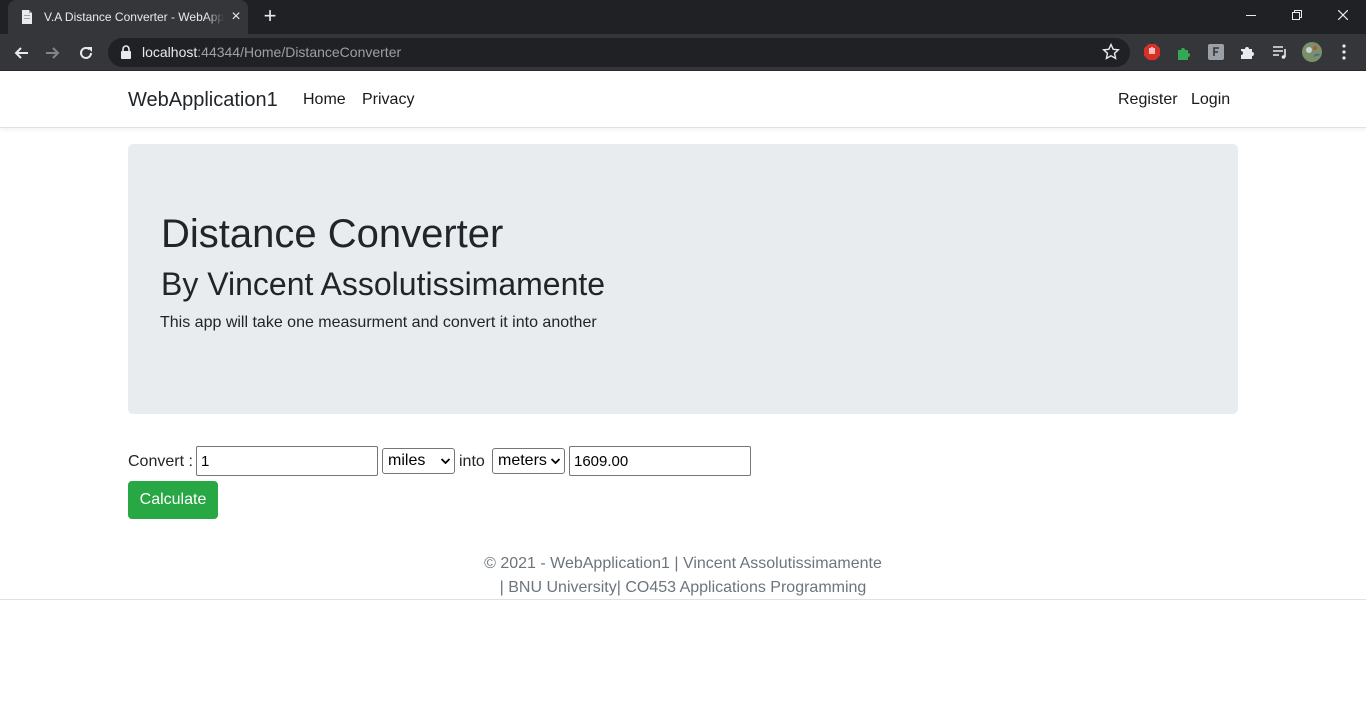 Image resolution: width=1366 pixels, height=724 pixels. I want to click on to-unit-value: meters, so click(522, 460).